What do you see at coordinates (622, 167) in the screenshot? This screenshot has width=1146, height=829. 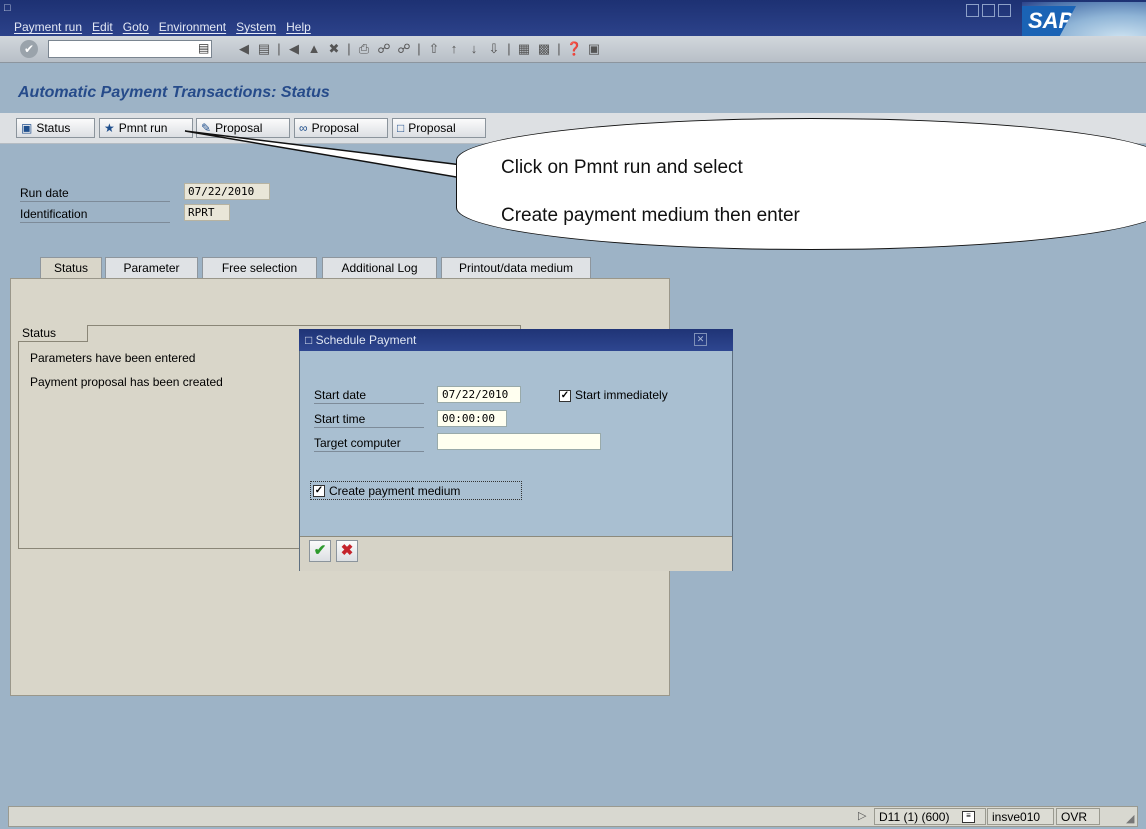 I see `callout-line-1: Click on Pmnt run and select` at bounding box center [622, 167].